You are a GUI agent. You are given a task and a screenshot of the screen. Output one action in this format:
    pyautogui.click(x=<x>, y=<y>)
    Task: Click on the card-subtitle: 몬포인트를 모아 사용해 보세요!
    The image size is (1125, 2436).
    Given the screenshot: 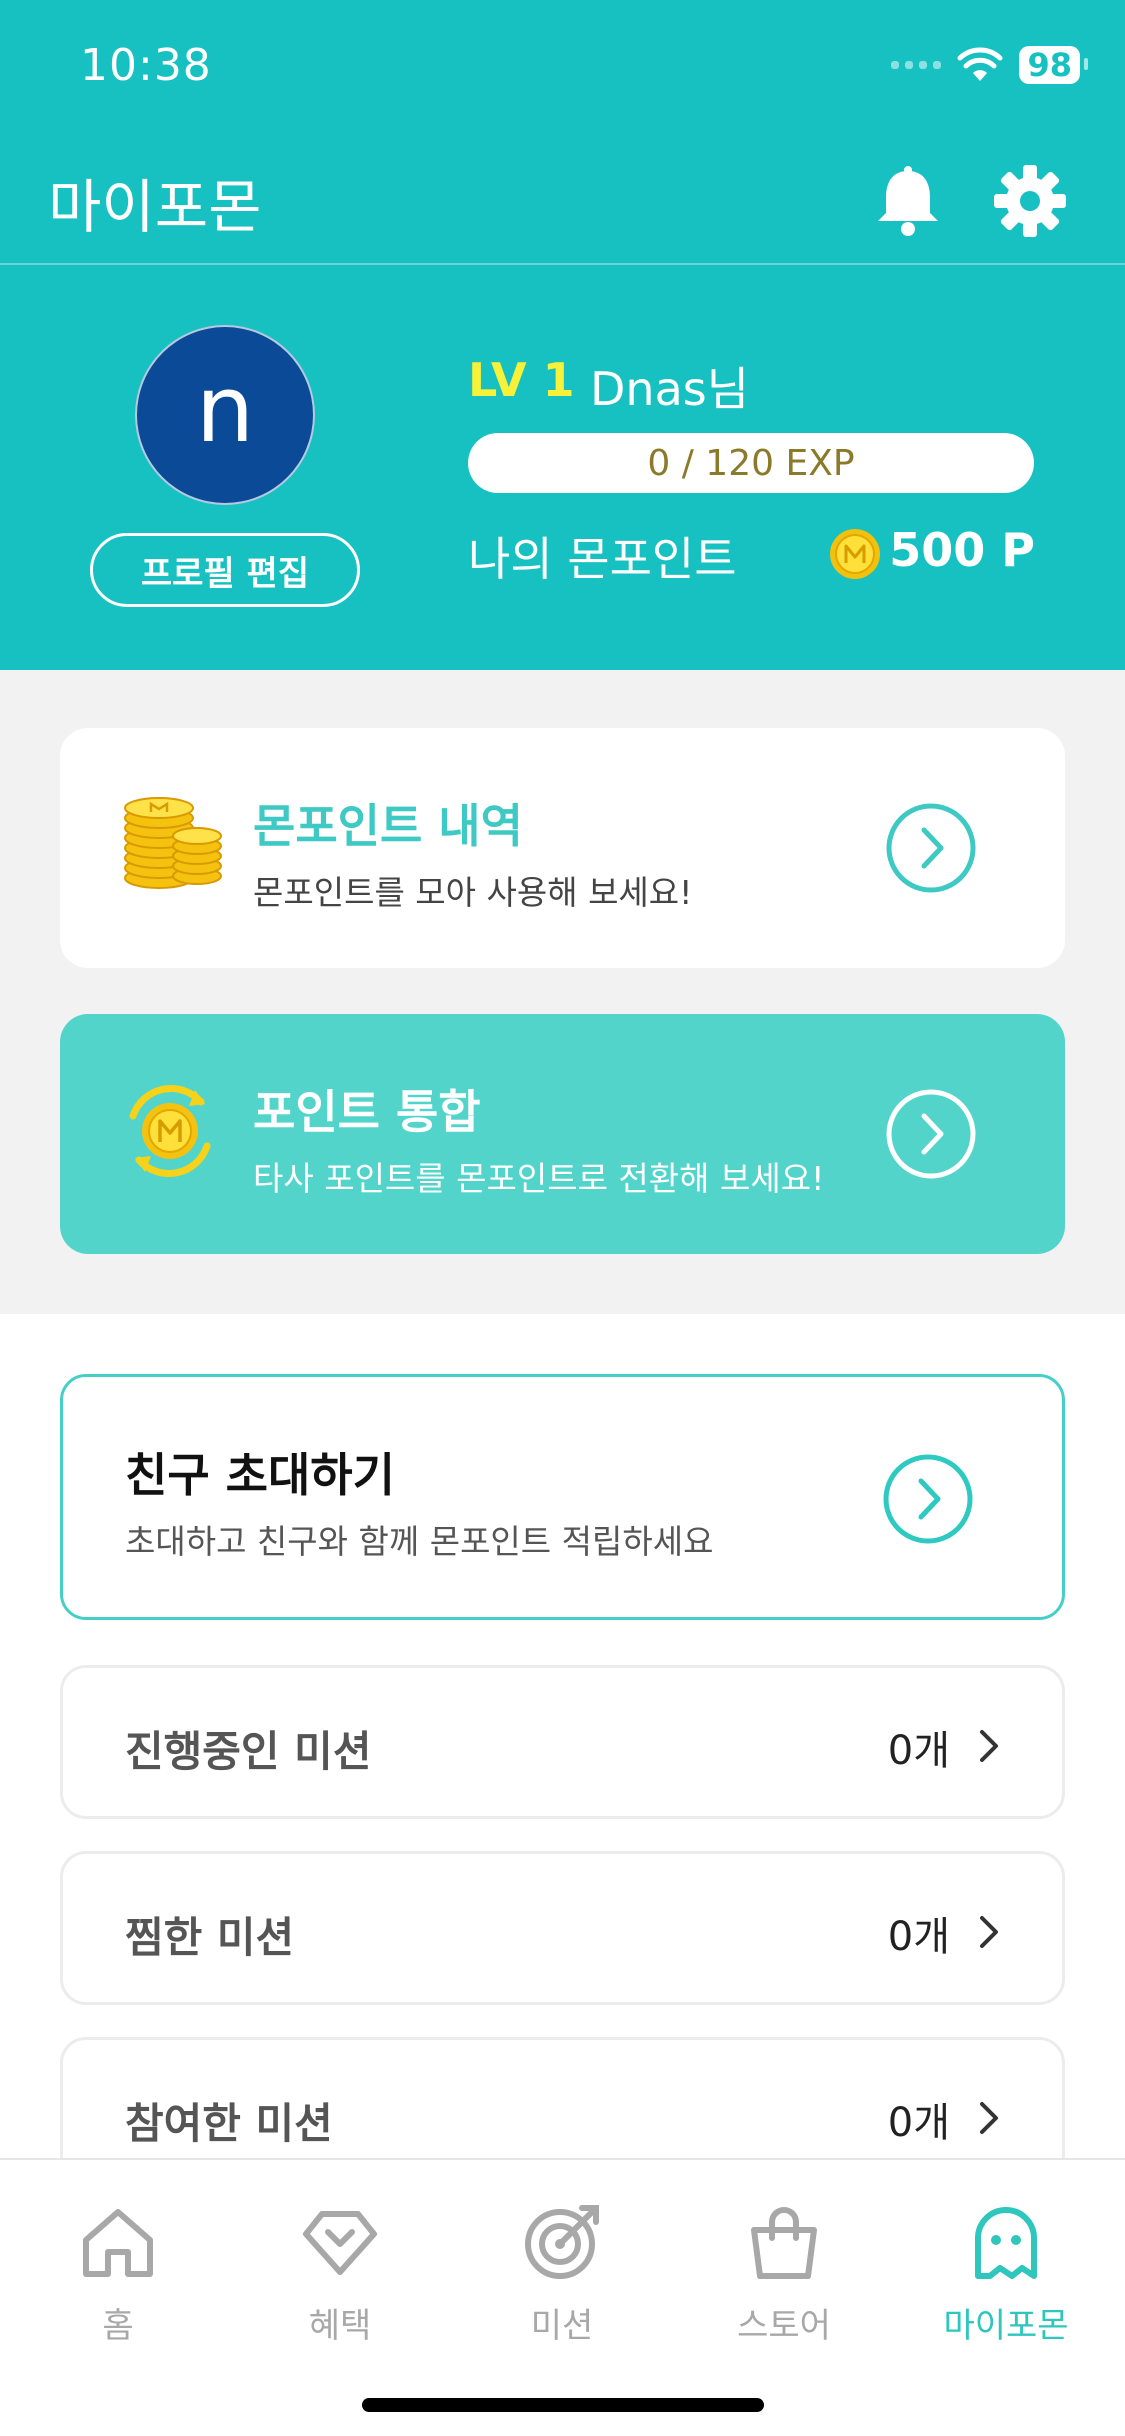 What is the action you would take?
    pyautogui.click(x=473, y=892)
    